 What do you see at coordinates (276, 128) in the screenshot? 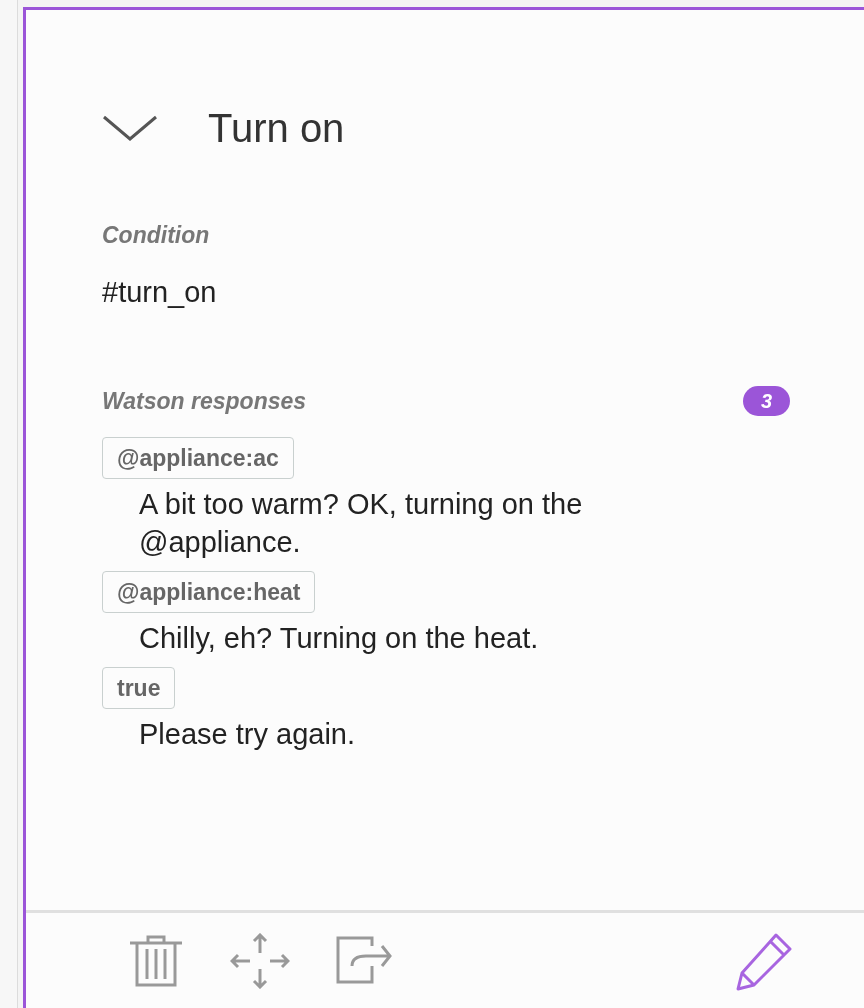
I see `node-title: Turn on` at bounding box center [276, 128].